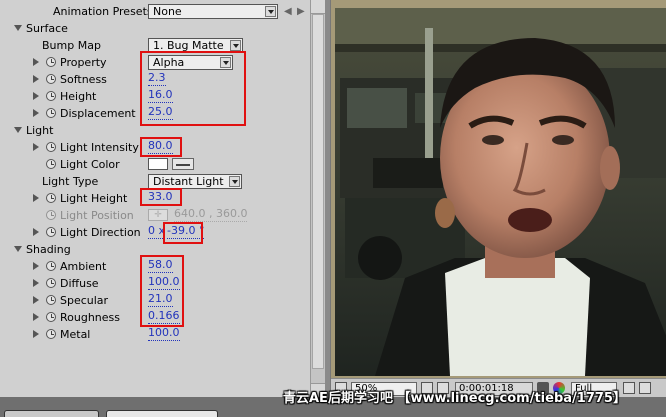 The height and width of the screenshot is (417, 666). What do you see at coordinates (188, 181) in the screenshot?
I see `light-type-value: Distant Light` at bounding box center [188, 181].